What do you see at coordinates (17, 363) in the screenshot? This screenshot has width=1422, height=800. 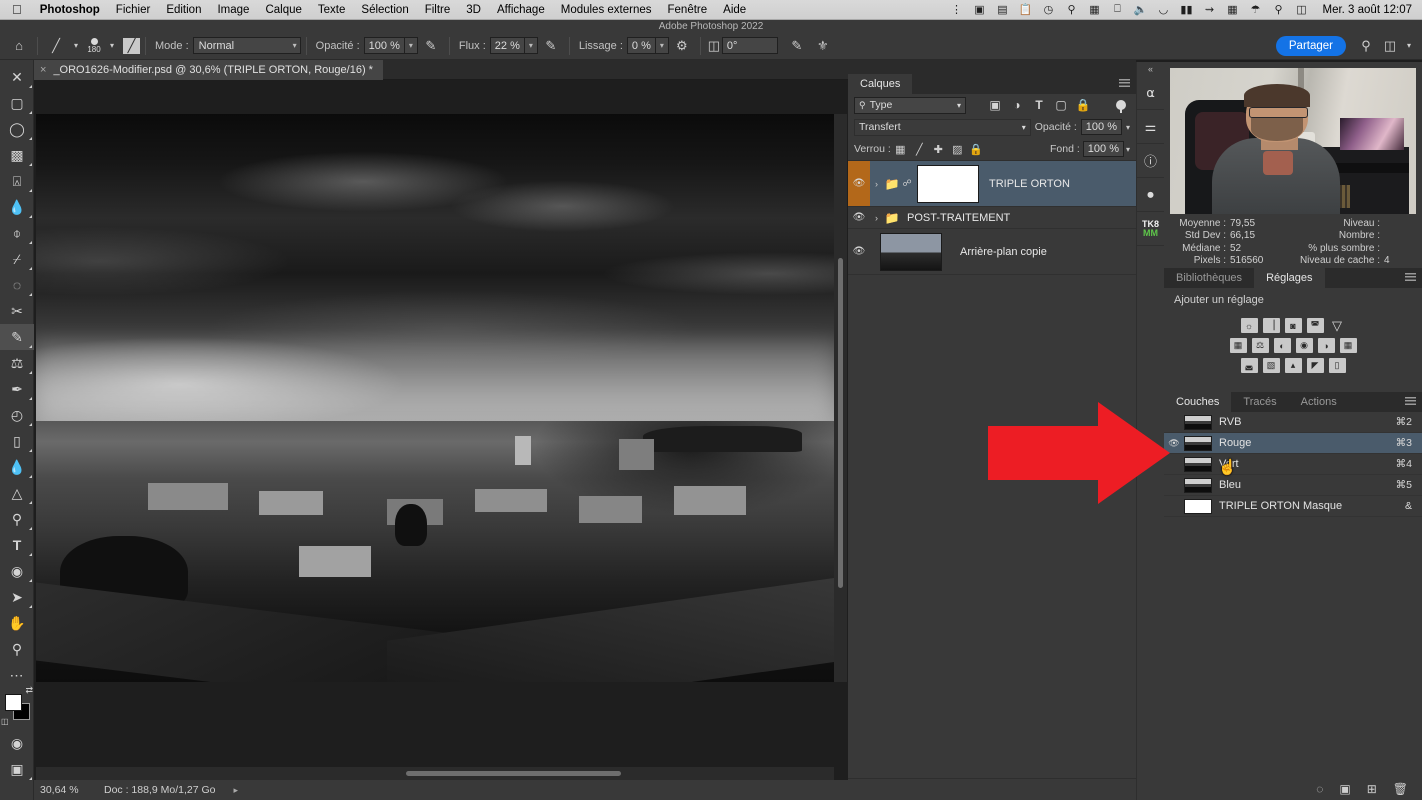 I see `clone-stamp-tool: ⚖` at bounding box center [17, 363].